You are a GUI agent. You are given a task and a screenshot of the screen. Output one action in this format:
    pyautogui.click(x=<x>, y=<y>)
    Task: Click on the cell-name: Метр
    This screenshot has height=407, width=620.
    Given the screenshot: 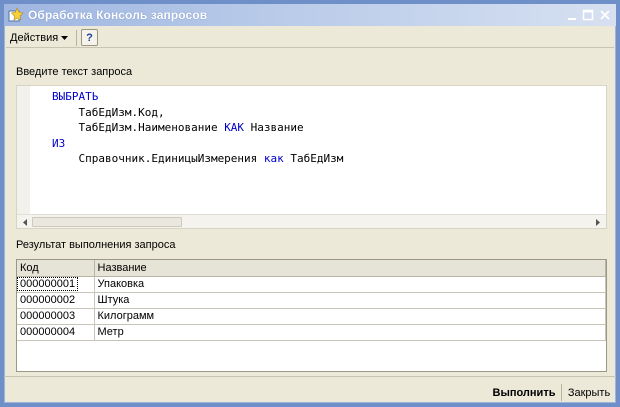 What is the action you would take?
    pyautogui.click(x=350, y=332)
    